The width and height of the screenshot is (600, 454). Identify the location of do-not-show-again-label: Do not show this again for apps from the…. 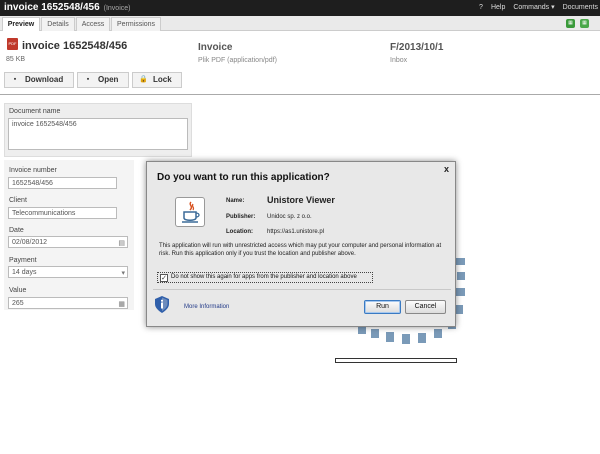
(264, 277).